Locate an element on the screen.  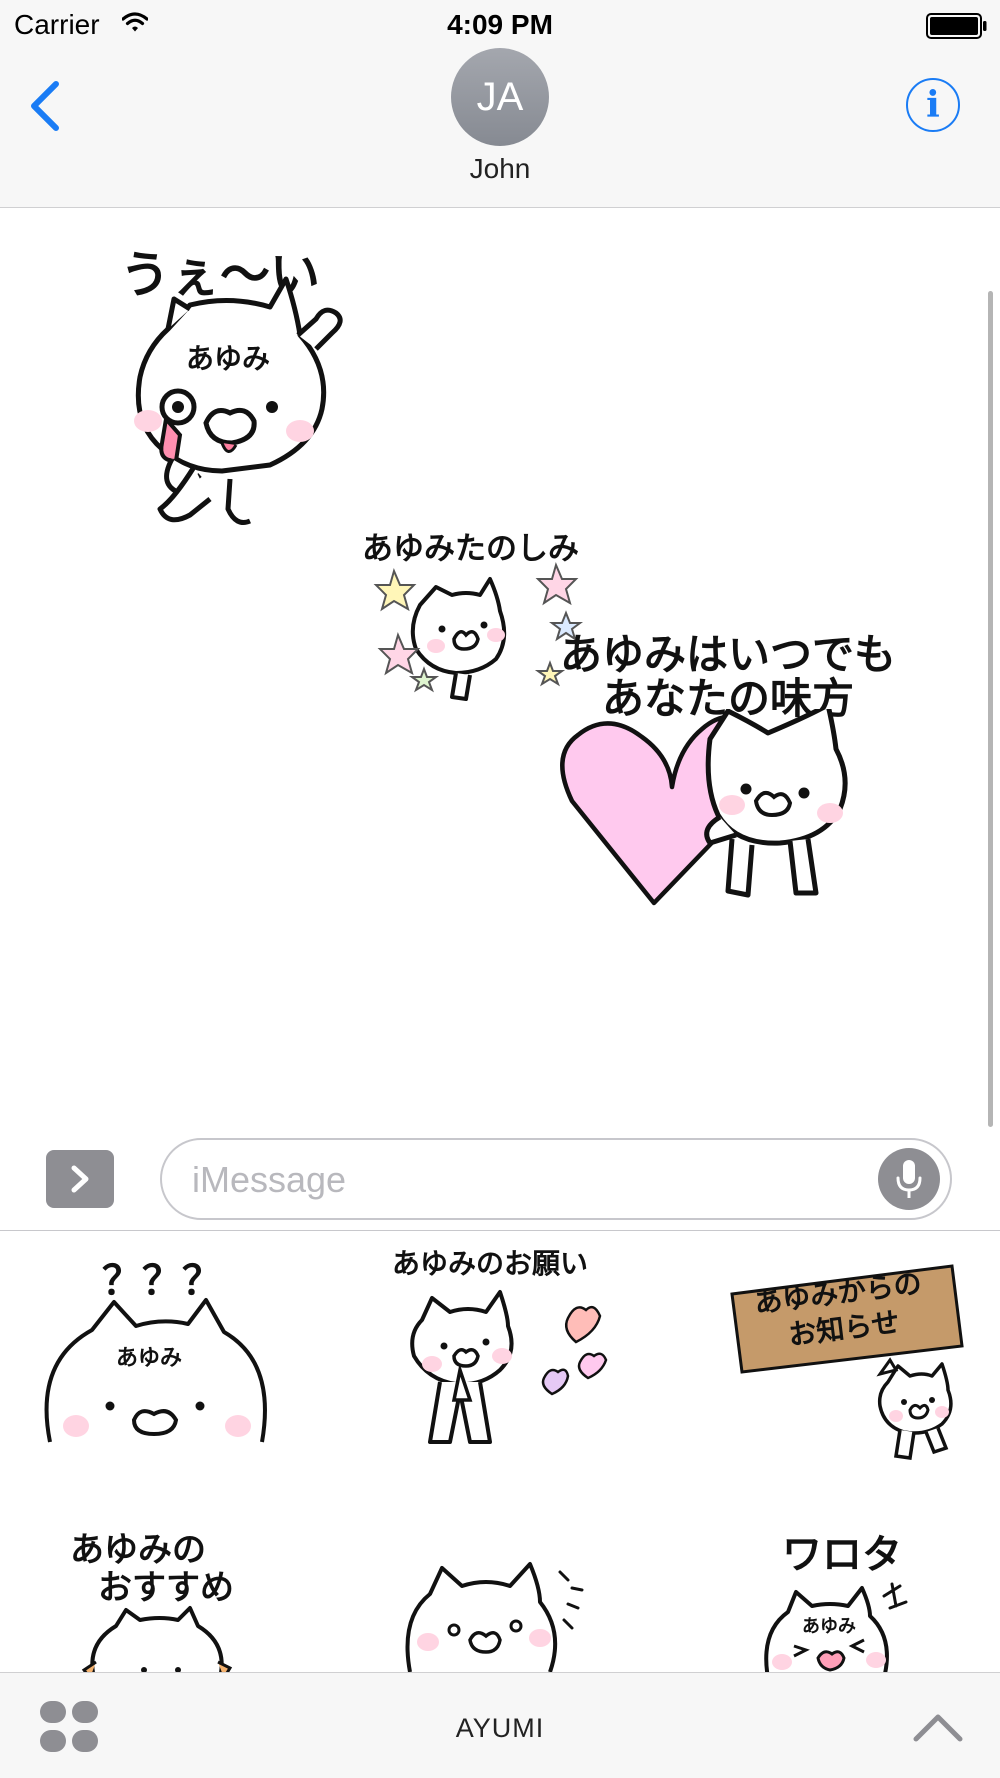
sticker-question-cat: ？？？ あゆみ is located at coordinates (160, 1362).